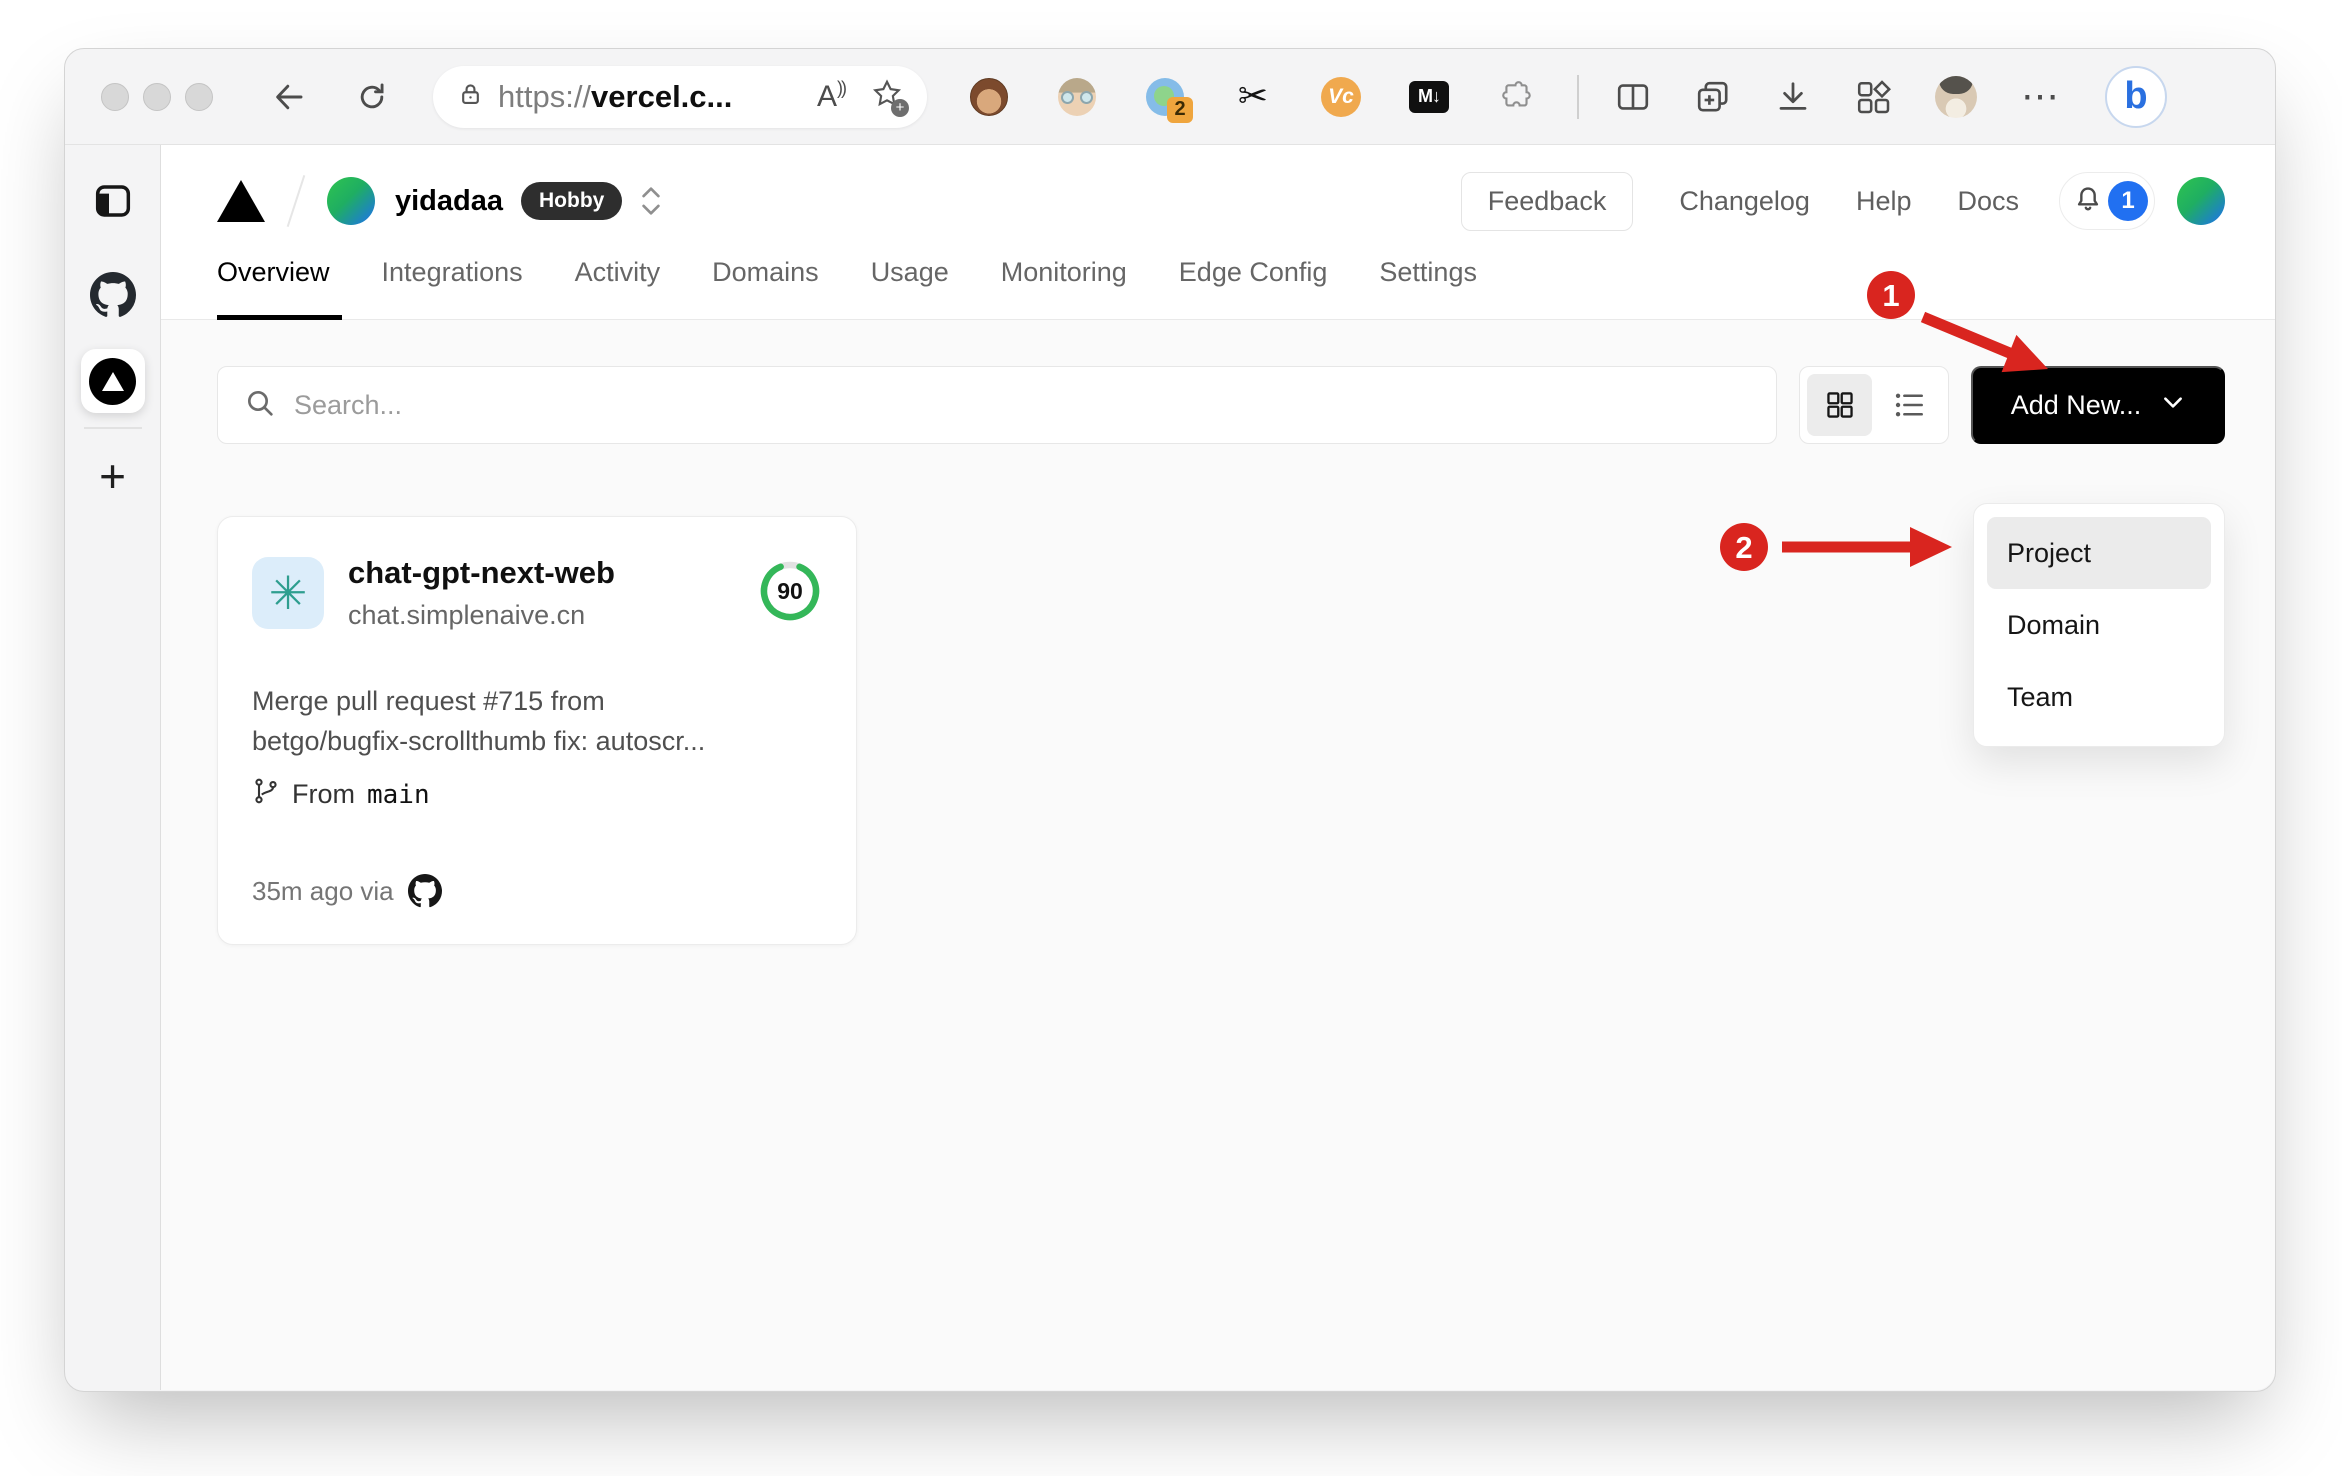  I want to click on add-new-dropdown: Project Domain Team, so click(2099, 625).